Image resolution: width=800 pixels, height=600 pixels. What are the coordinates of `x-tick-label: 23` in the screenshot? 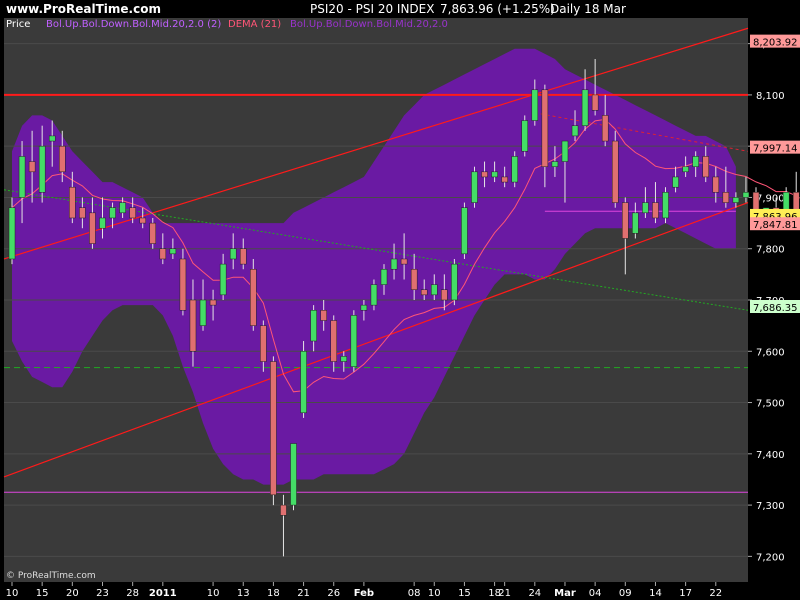 It's located at (102, 593).